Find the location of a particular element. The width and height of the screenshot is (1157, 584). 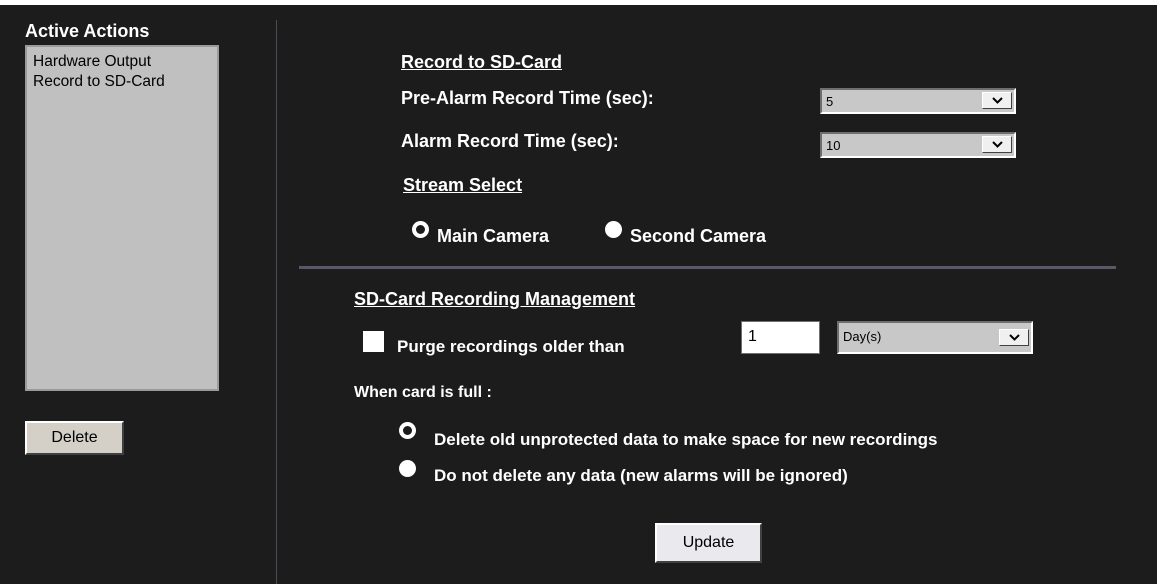

active-actions-list: Hardware Output Record to SD-Card is located at coordinates (122, 218).